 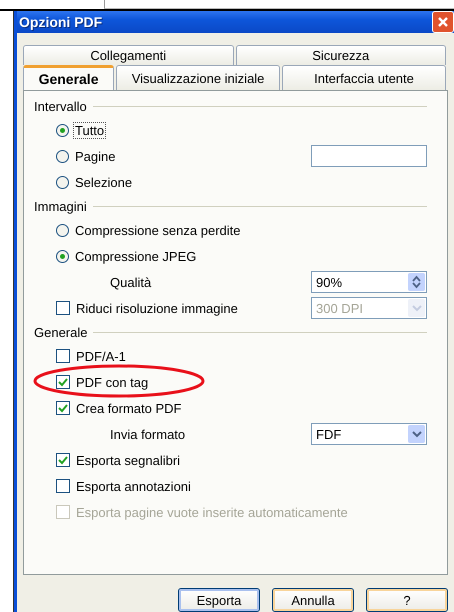 What do you see at coordinates (158, 230) in the screenshot?
I see `option-label: Compressione senza perdite` at bounding box center [158, 230].